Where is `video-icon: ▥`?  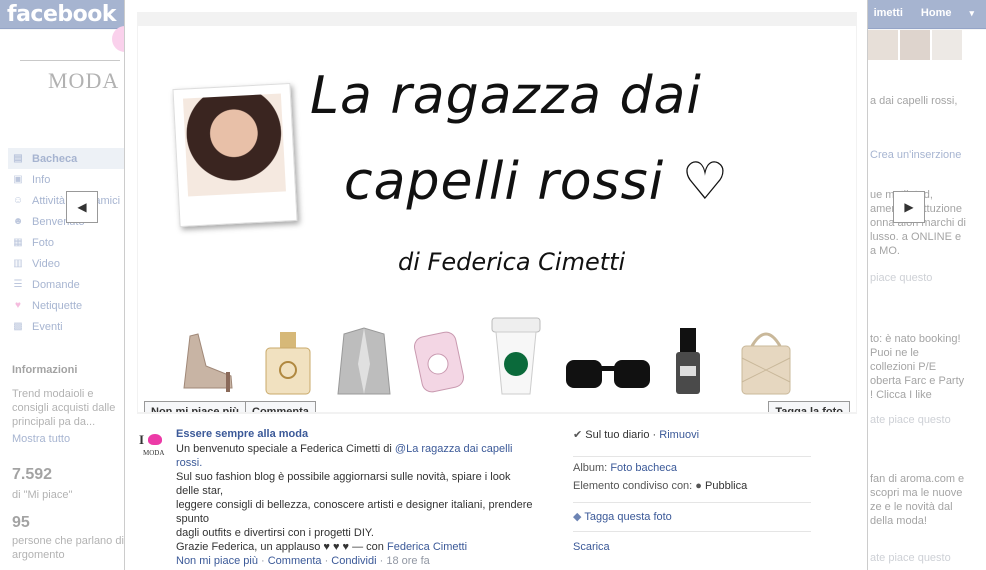
video-icon: ▥ is located at coordinates (18, 263).